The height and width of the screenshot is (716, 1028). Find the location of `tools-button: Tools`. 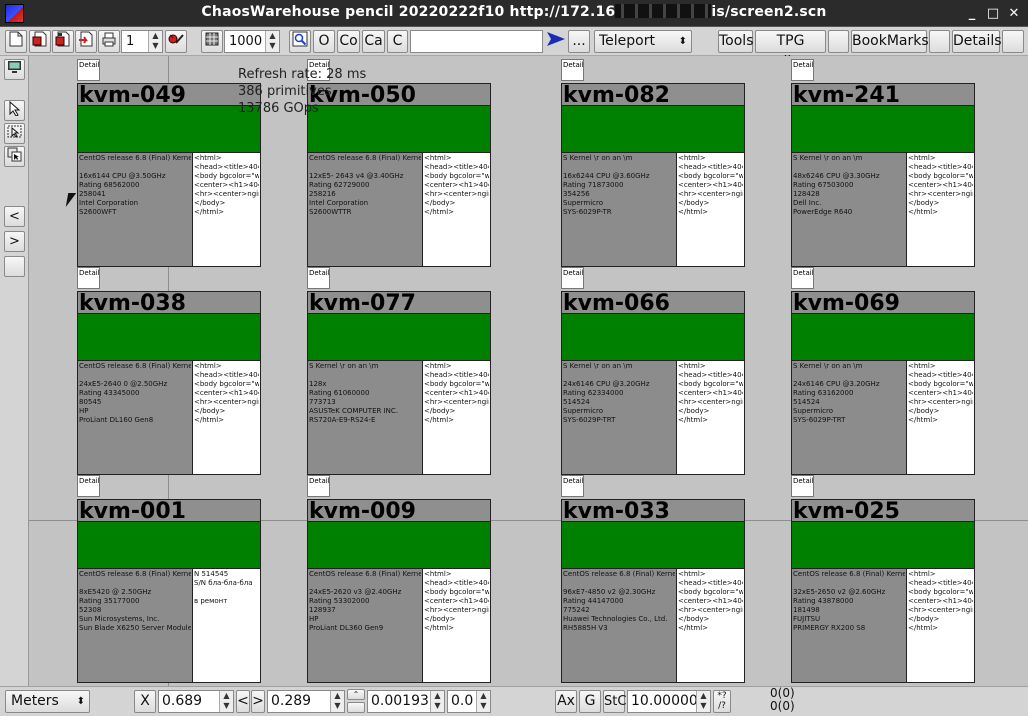

tools-button: Tools is located at coordinates (736, 41).